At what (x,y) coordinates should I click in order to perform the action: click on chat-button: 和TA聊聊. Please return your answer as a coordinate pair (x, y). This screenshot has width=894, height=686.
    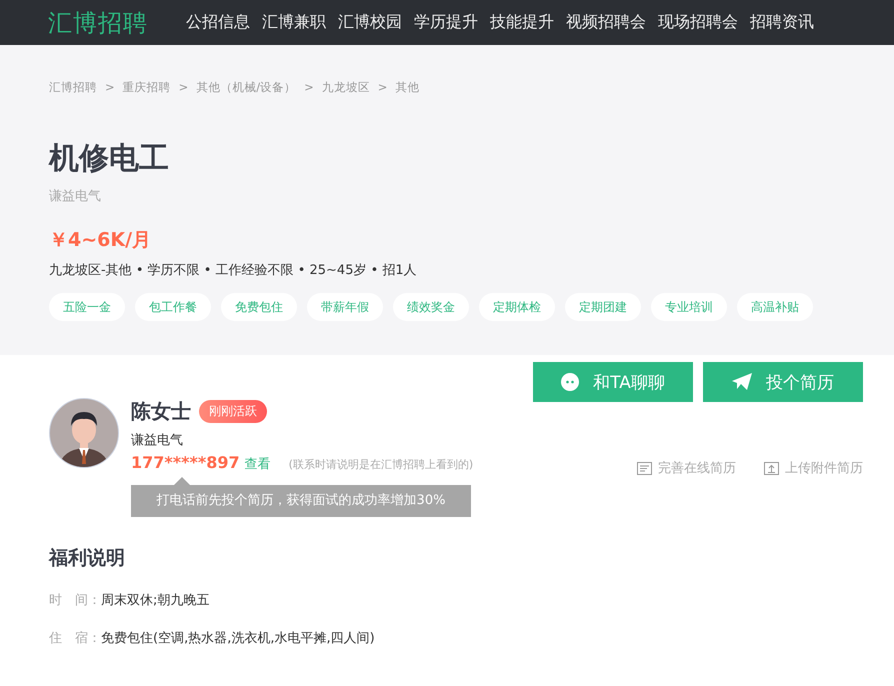
    Looking at the image, I should click on (613, 382).